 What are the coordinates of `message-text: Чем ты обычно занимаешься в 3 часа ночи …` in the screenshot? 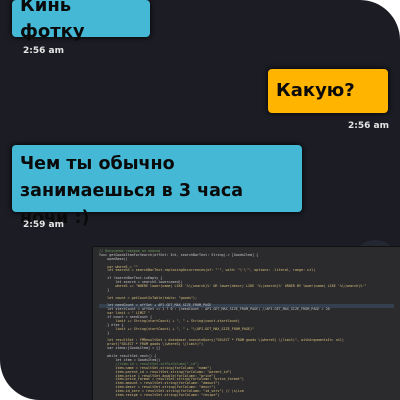 It's located at (132, 191).